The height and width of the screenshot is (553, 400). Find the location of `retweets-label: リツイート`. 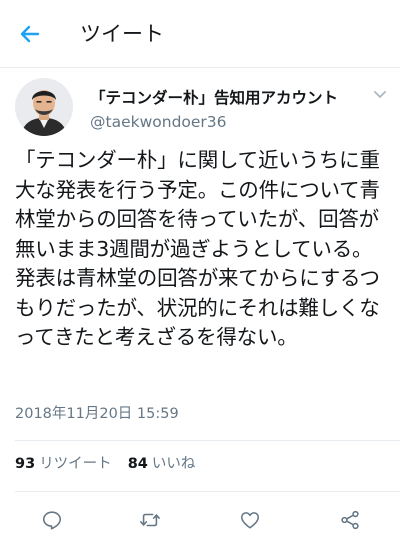

retweets-label: リツイート is located at coordinates (75, 464).